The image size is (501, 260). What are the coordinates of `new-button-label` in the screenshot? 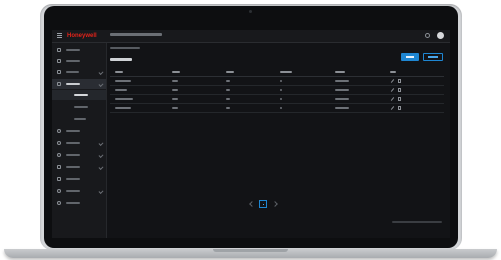 It's located at (410, 57).